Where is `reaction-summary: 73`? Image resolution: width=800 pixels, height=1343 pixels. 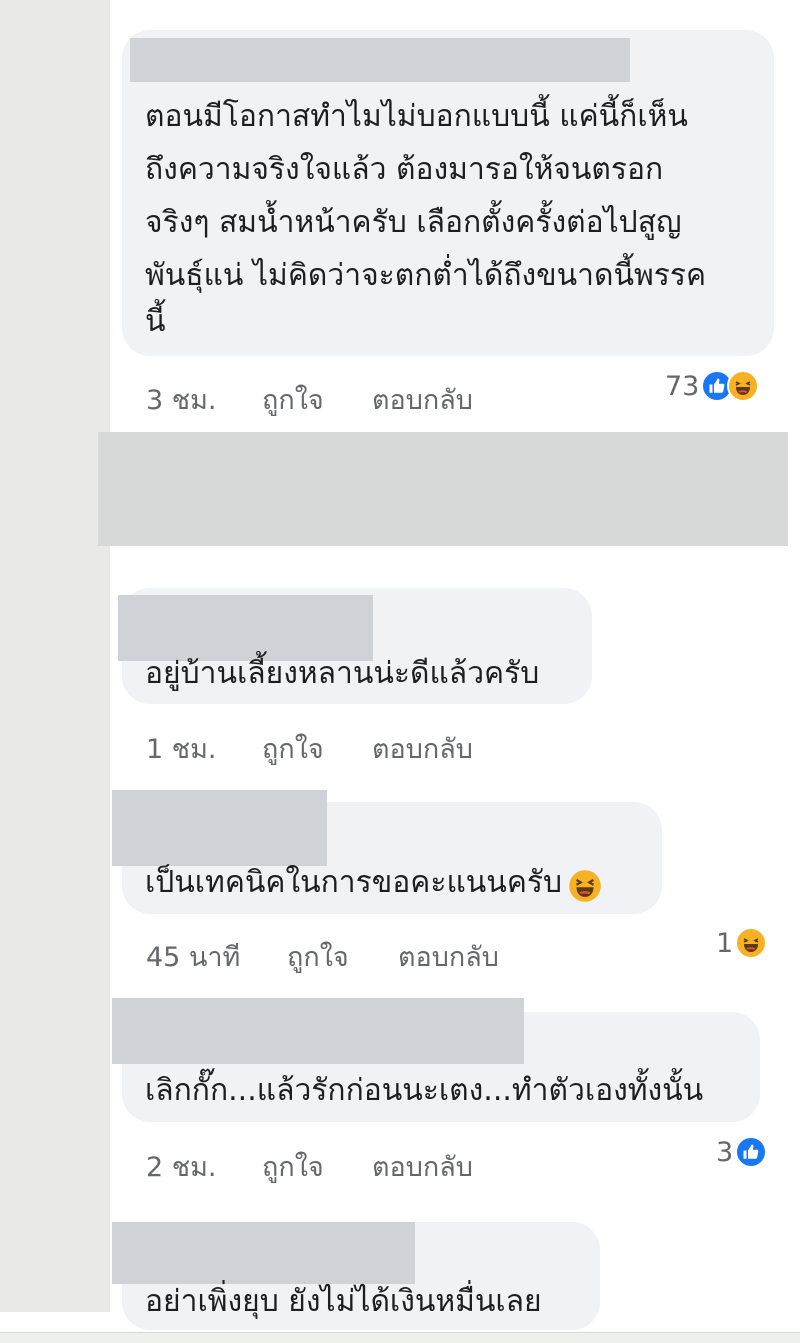 reaction-summary: 73 is located at coordinates (712, 386).